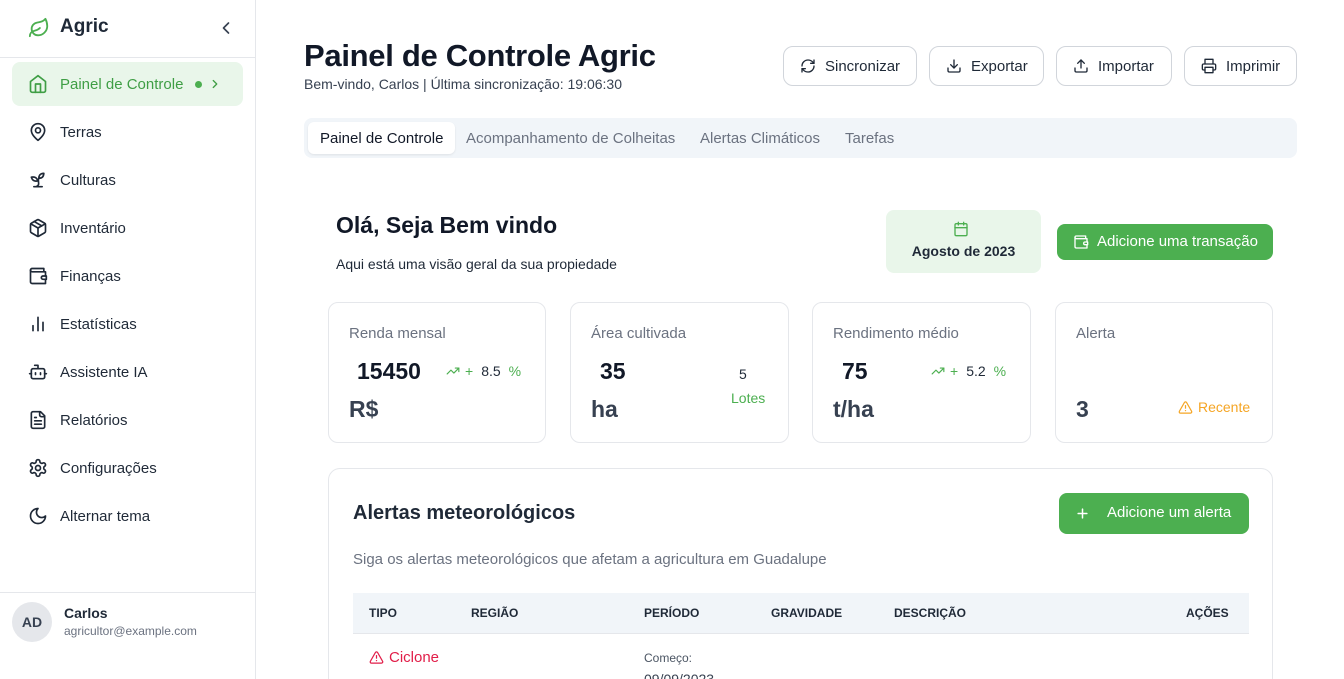 This screenshot has width=1344, height=679. What do you see at coordinates (855, 371) in the screenshot?
I see `stat-value: 75` at bounding box center [855, 371].